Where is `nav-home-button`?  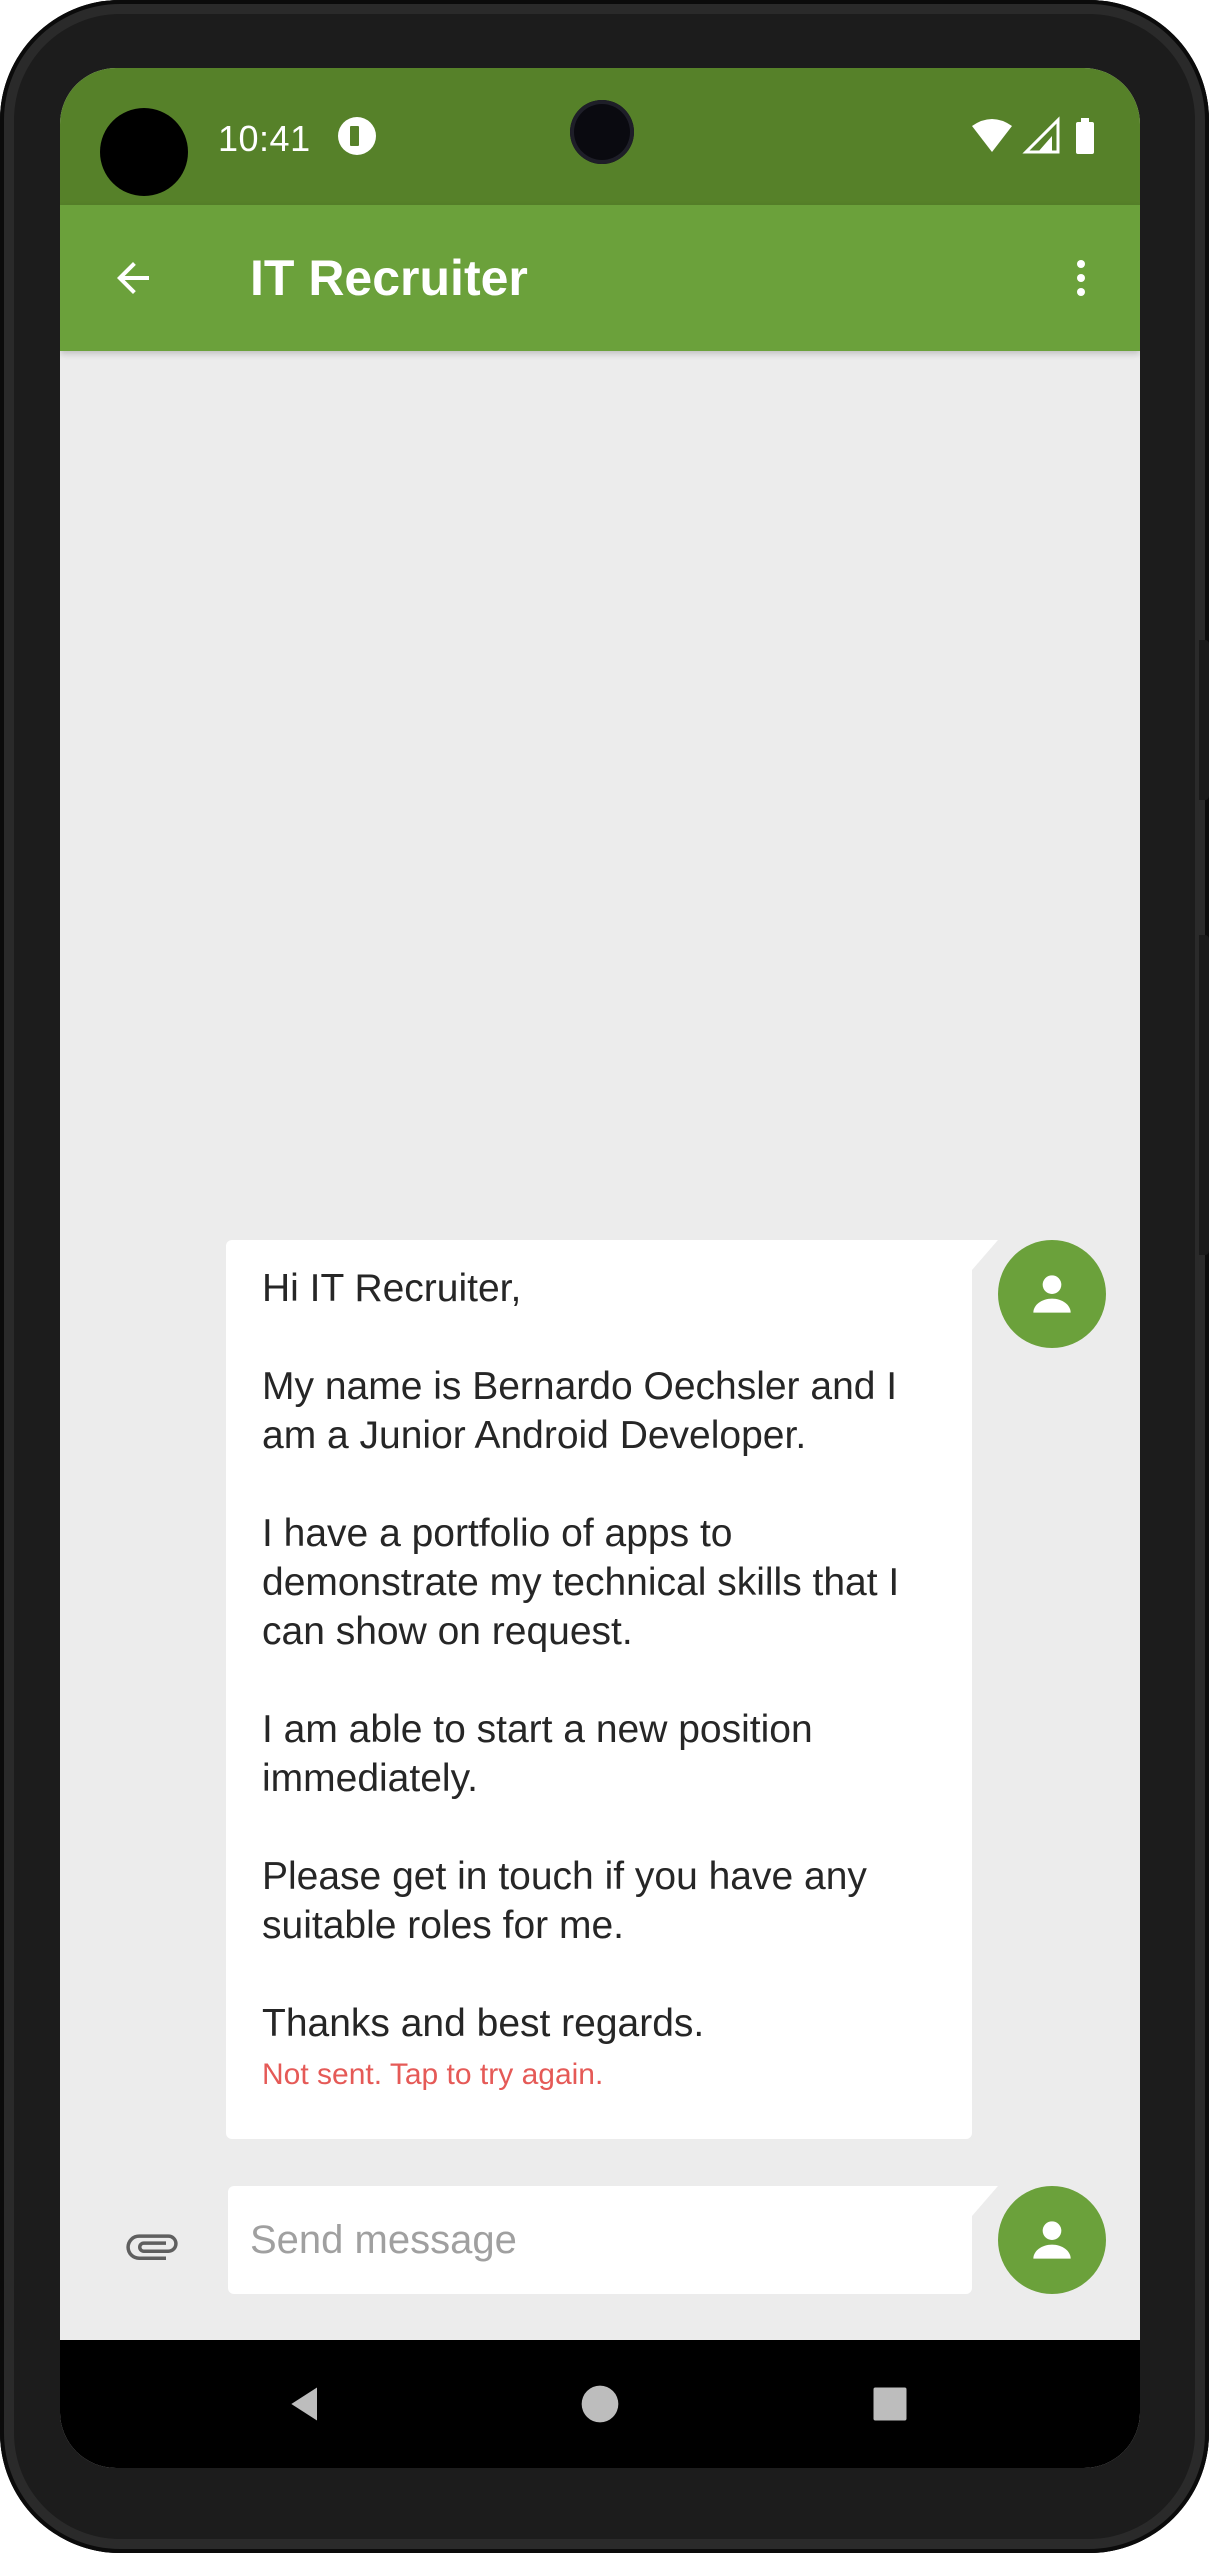 nav-home-button is located at coordinates (600, 2404).